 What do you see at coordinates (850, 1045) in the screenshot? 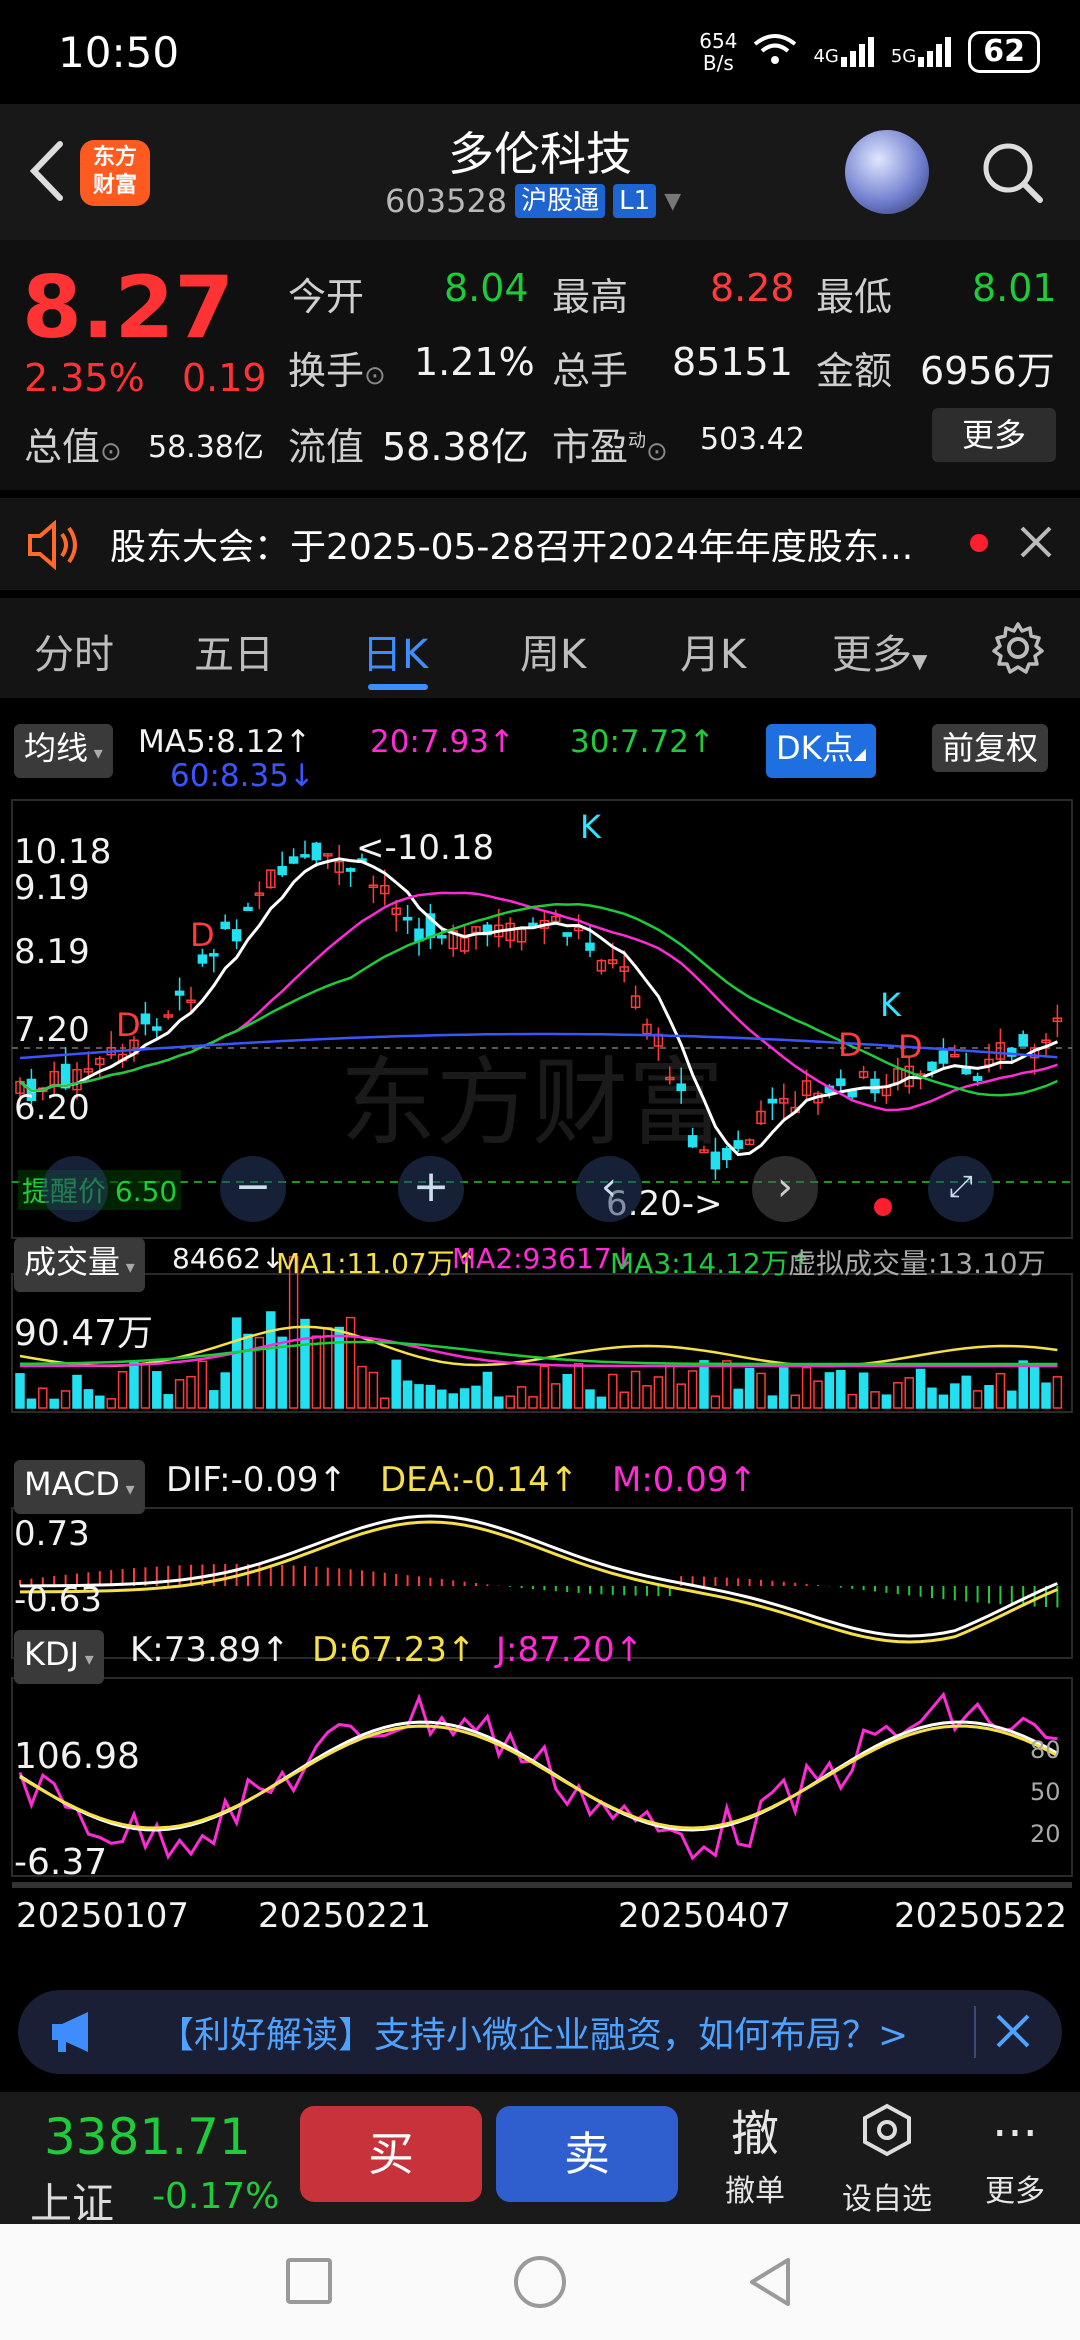
I see `signal-label-D: D` at bounding box center [850, 1045].